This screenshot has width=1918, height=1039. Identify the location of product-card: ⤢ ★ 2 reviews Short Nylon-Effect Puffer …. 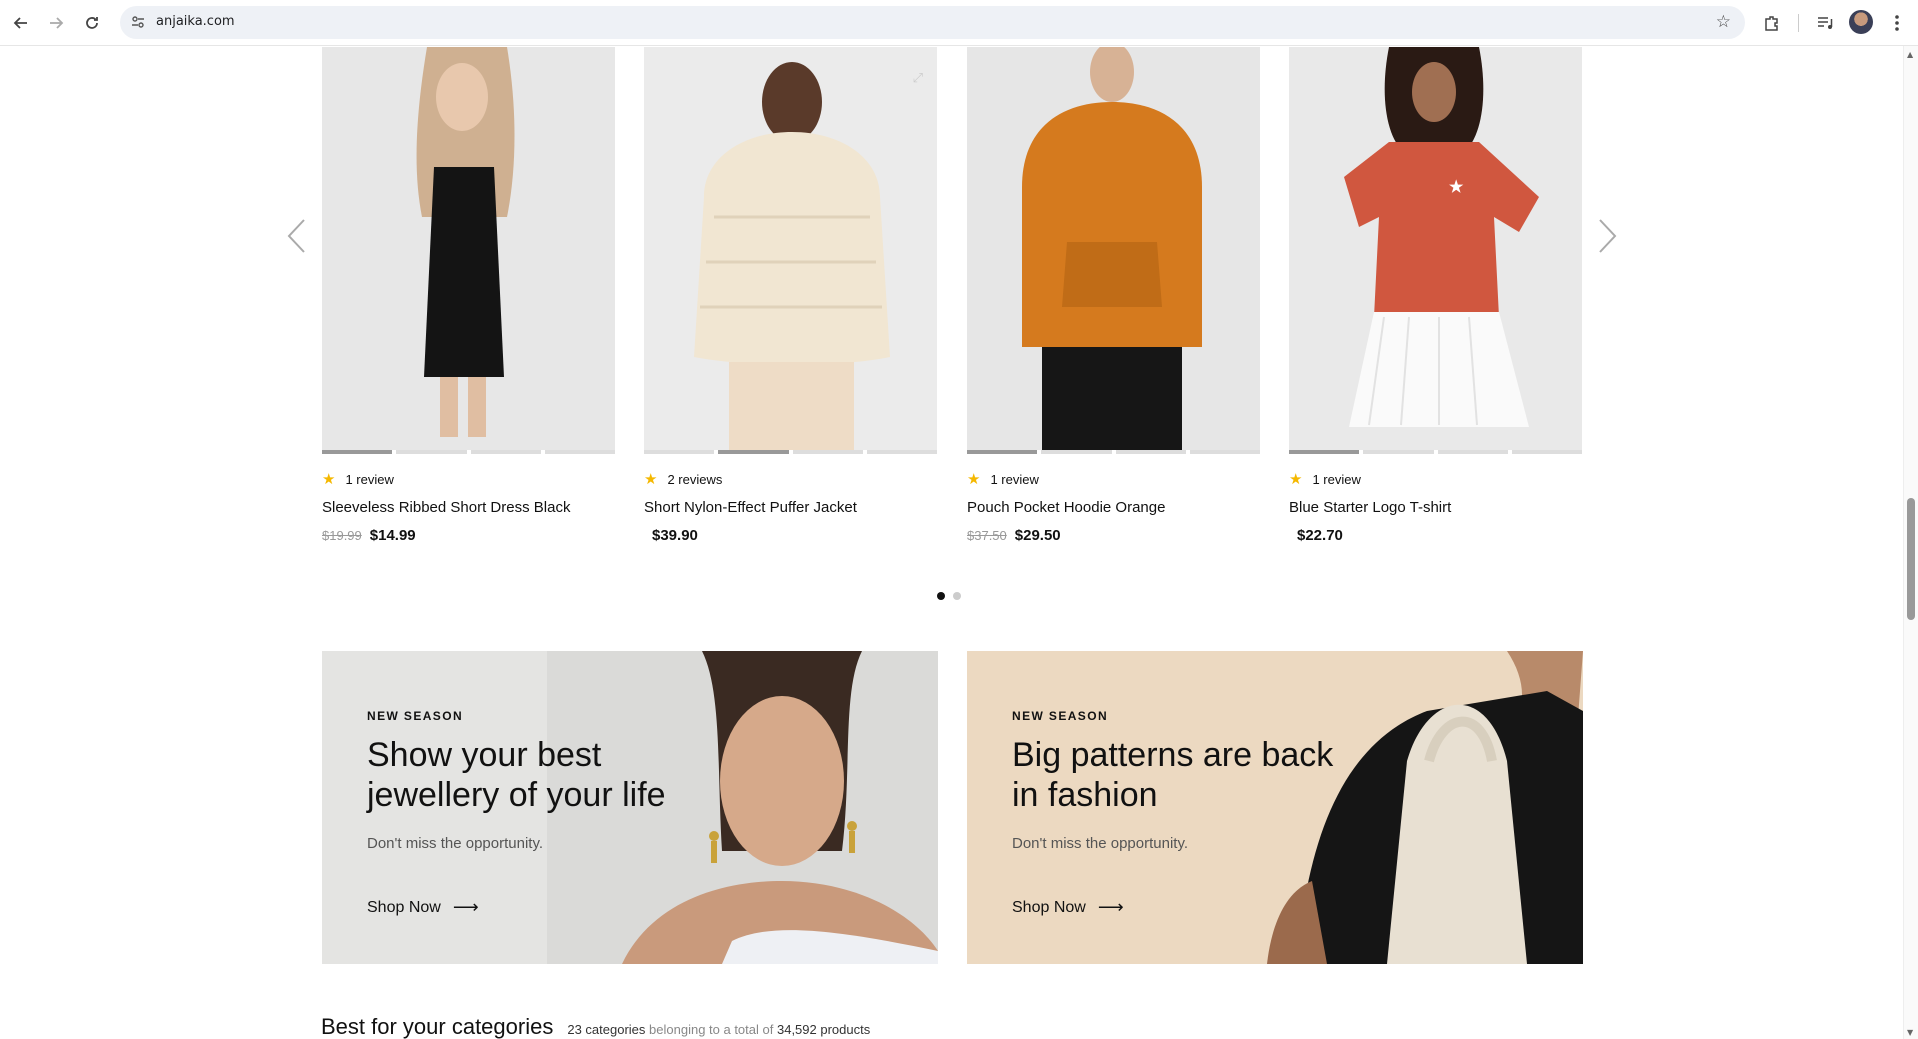
(790, 295).